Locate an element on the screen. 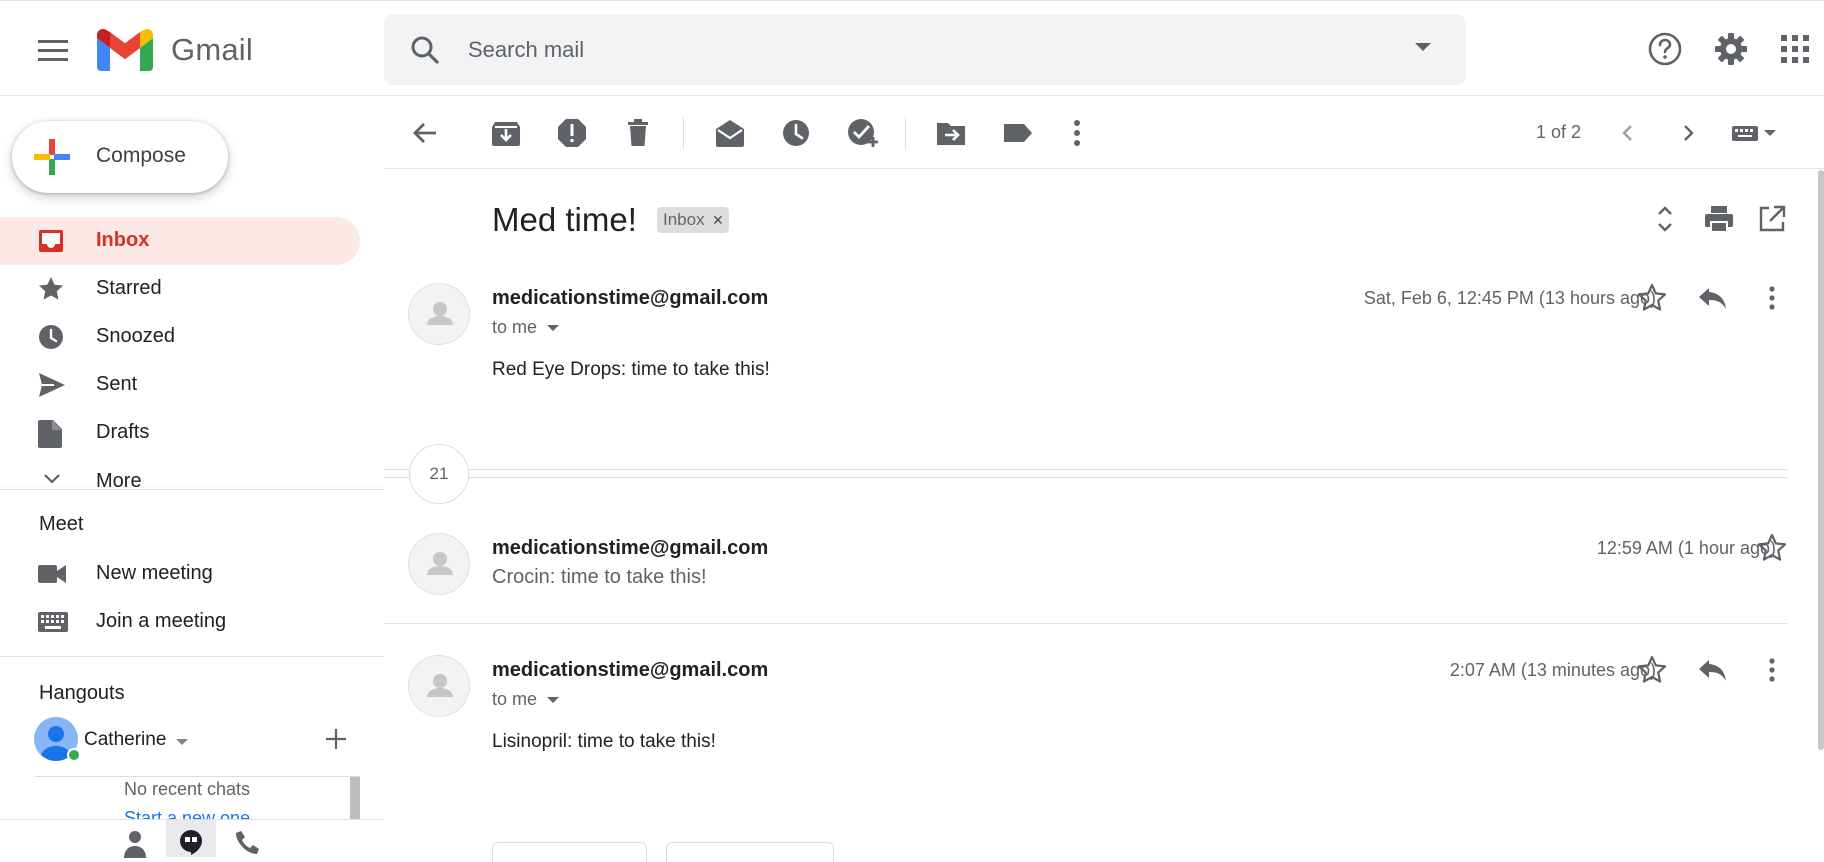  draft-icon is located at coordinates (50, 434).